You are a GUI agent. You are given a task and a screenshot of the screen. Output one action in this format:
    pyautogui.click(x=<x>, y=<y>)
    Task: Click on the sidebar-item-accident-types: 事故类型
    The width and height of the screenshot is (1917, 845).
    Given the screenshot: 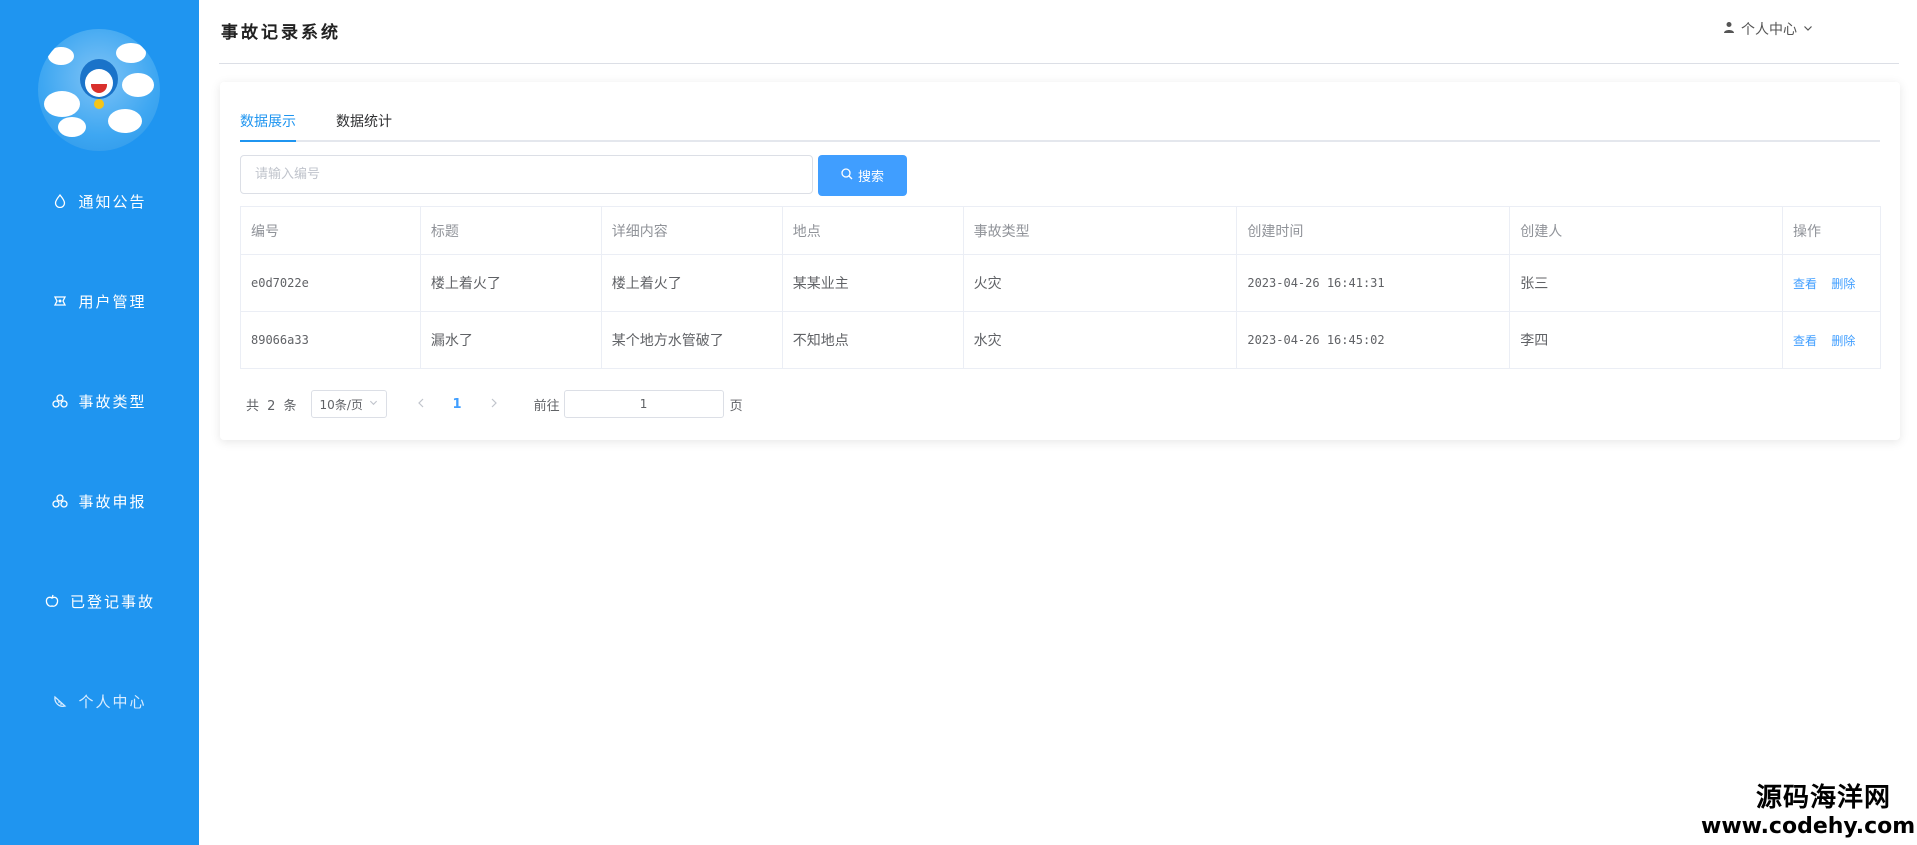 What is the action you would take?
    pyautogui.click(x=99, y=401)
    